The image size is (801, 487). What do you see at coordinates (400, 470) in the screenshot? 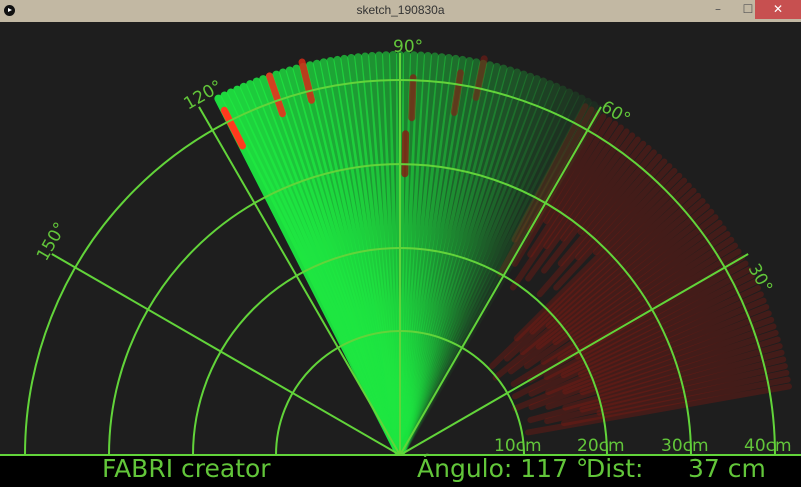
I see `footer-bar: FABRI creator Ángulo: 117 ° Dist: 37 cm` at bounding box center [400, 470].